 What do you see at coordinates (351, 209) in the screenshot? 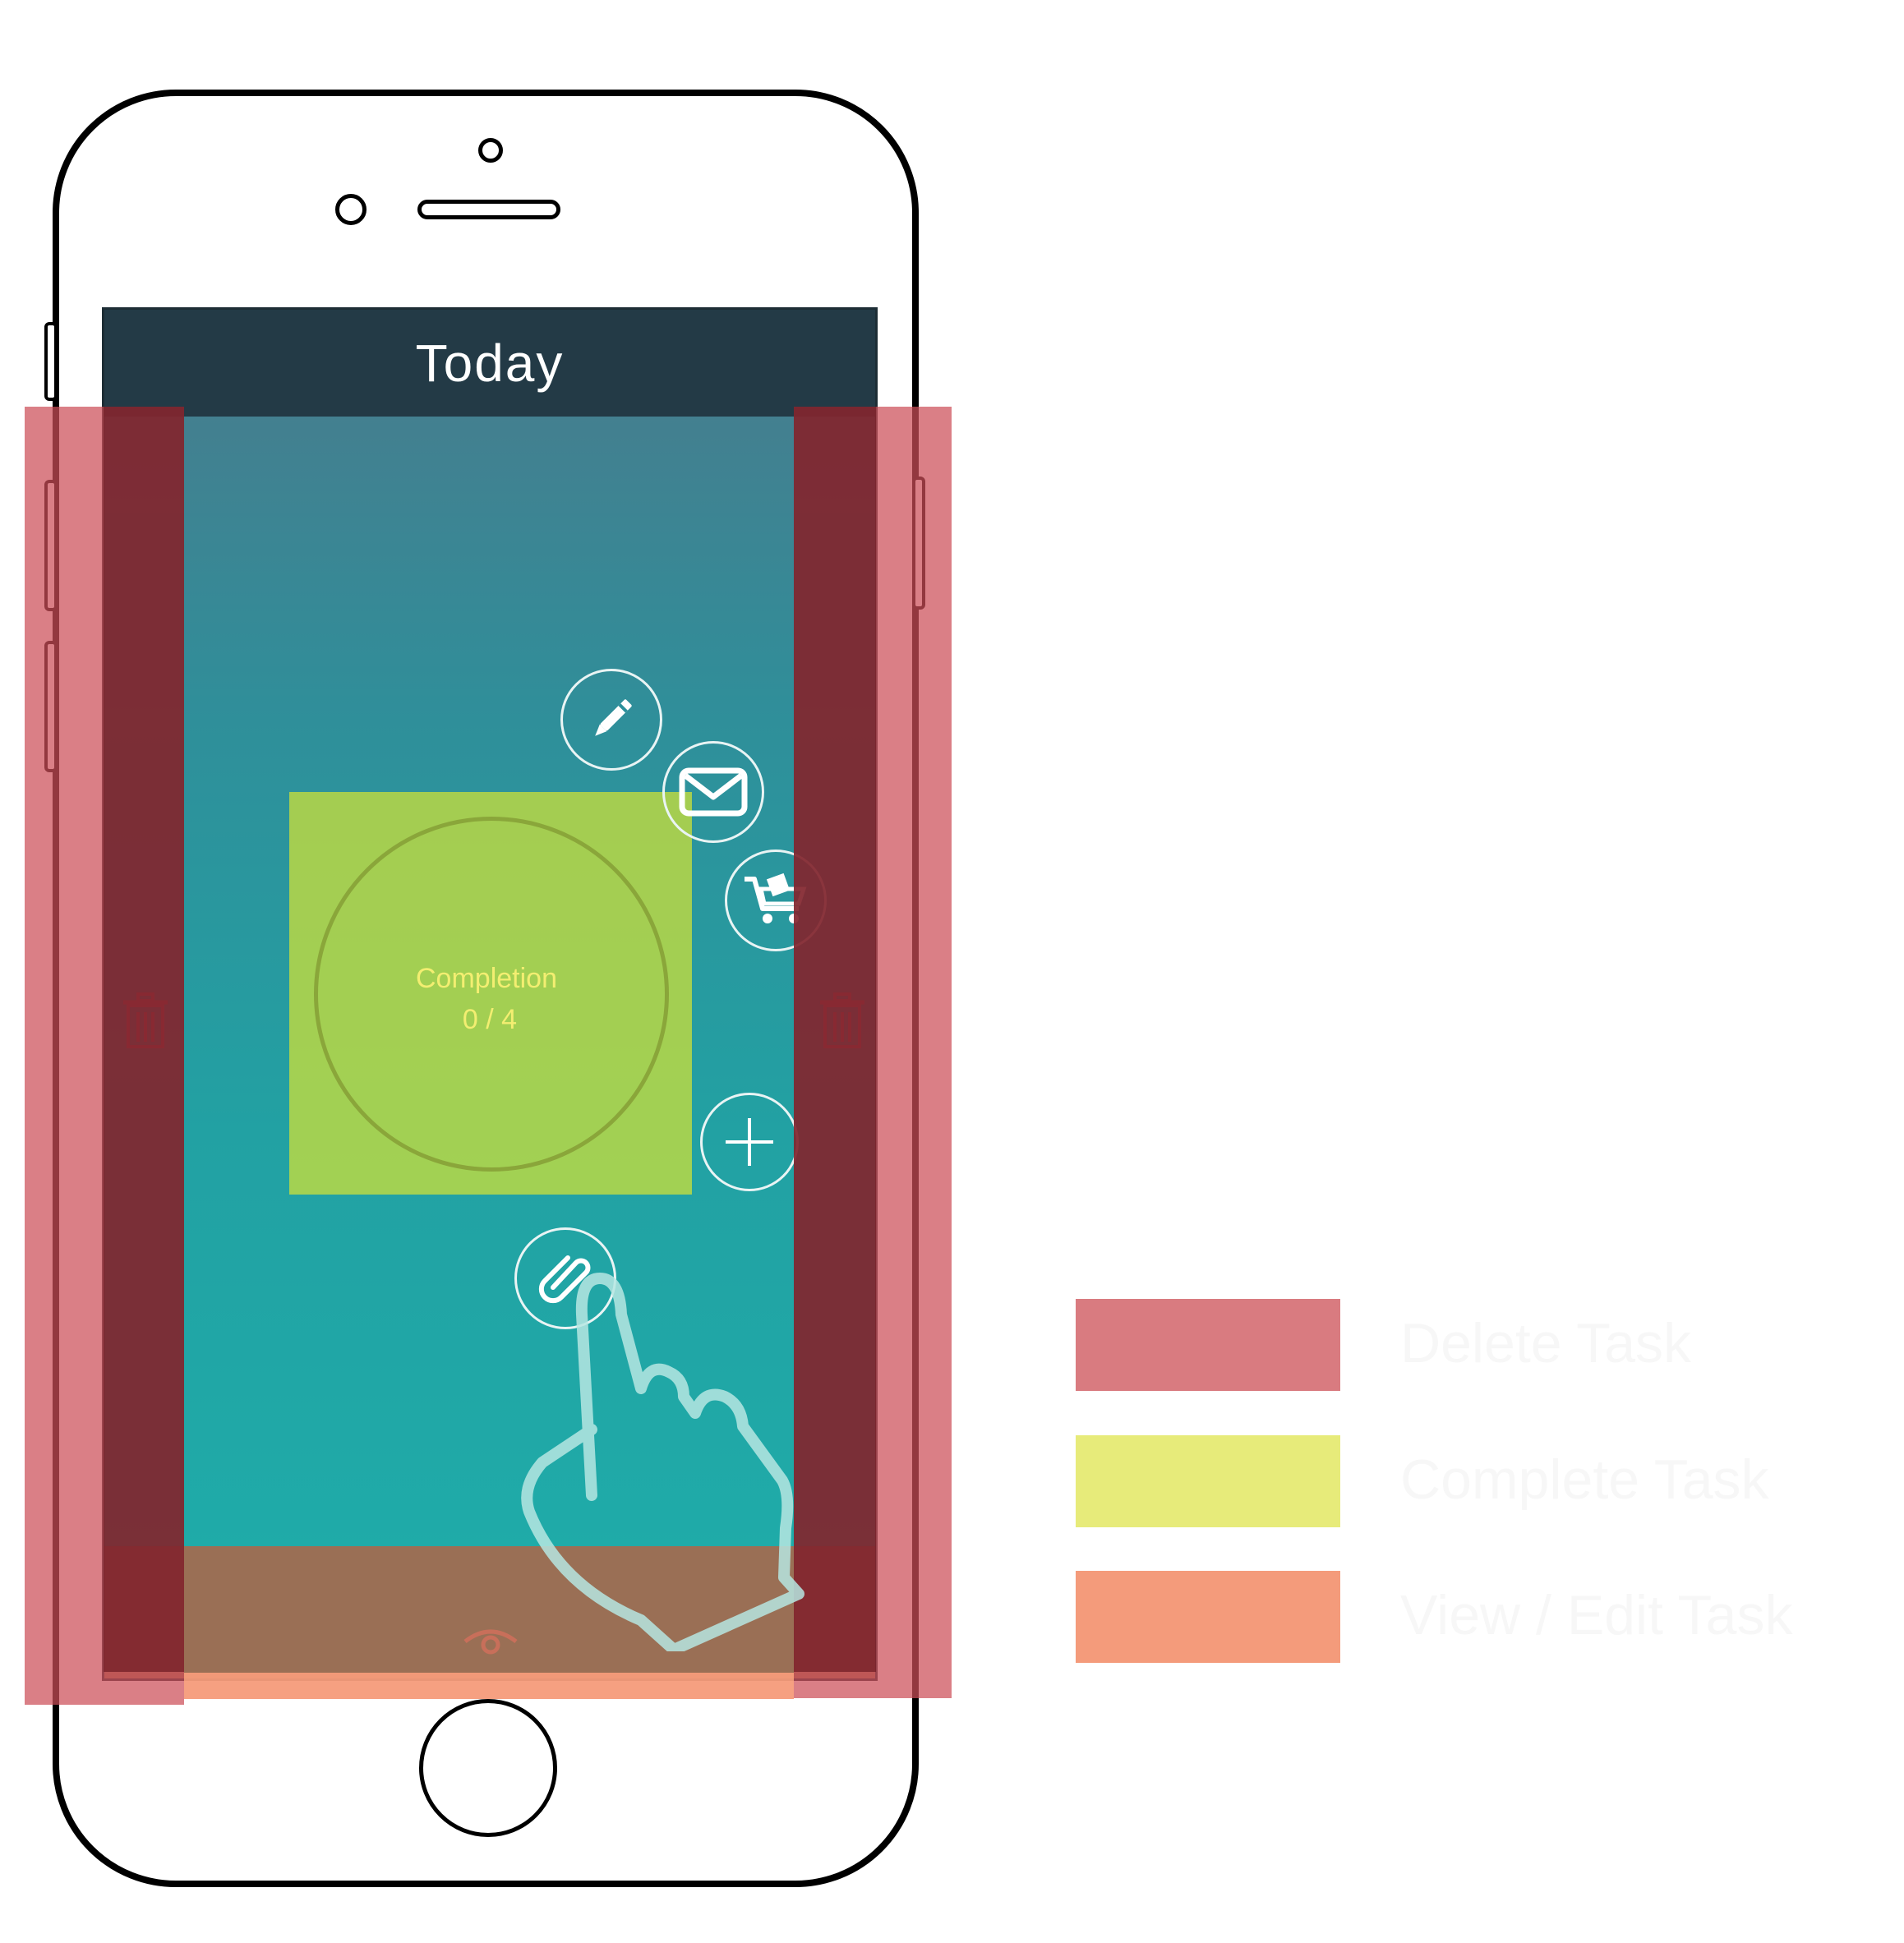
I see `sensor-dot` at bounding box center [351, 209].